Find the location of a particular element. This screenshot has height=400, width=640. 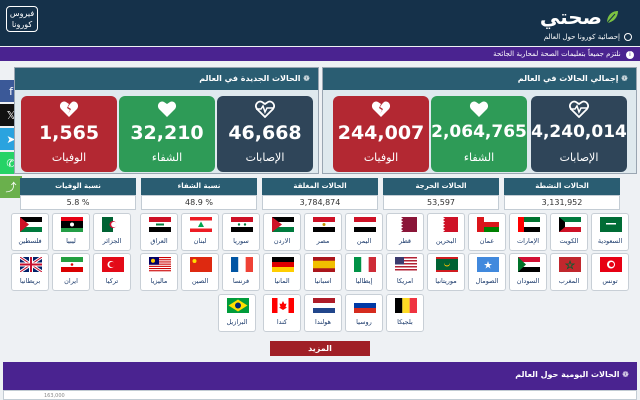

flag-netherlands: هولندا is located at coordinates (323, 313).